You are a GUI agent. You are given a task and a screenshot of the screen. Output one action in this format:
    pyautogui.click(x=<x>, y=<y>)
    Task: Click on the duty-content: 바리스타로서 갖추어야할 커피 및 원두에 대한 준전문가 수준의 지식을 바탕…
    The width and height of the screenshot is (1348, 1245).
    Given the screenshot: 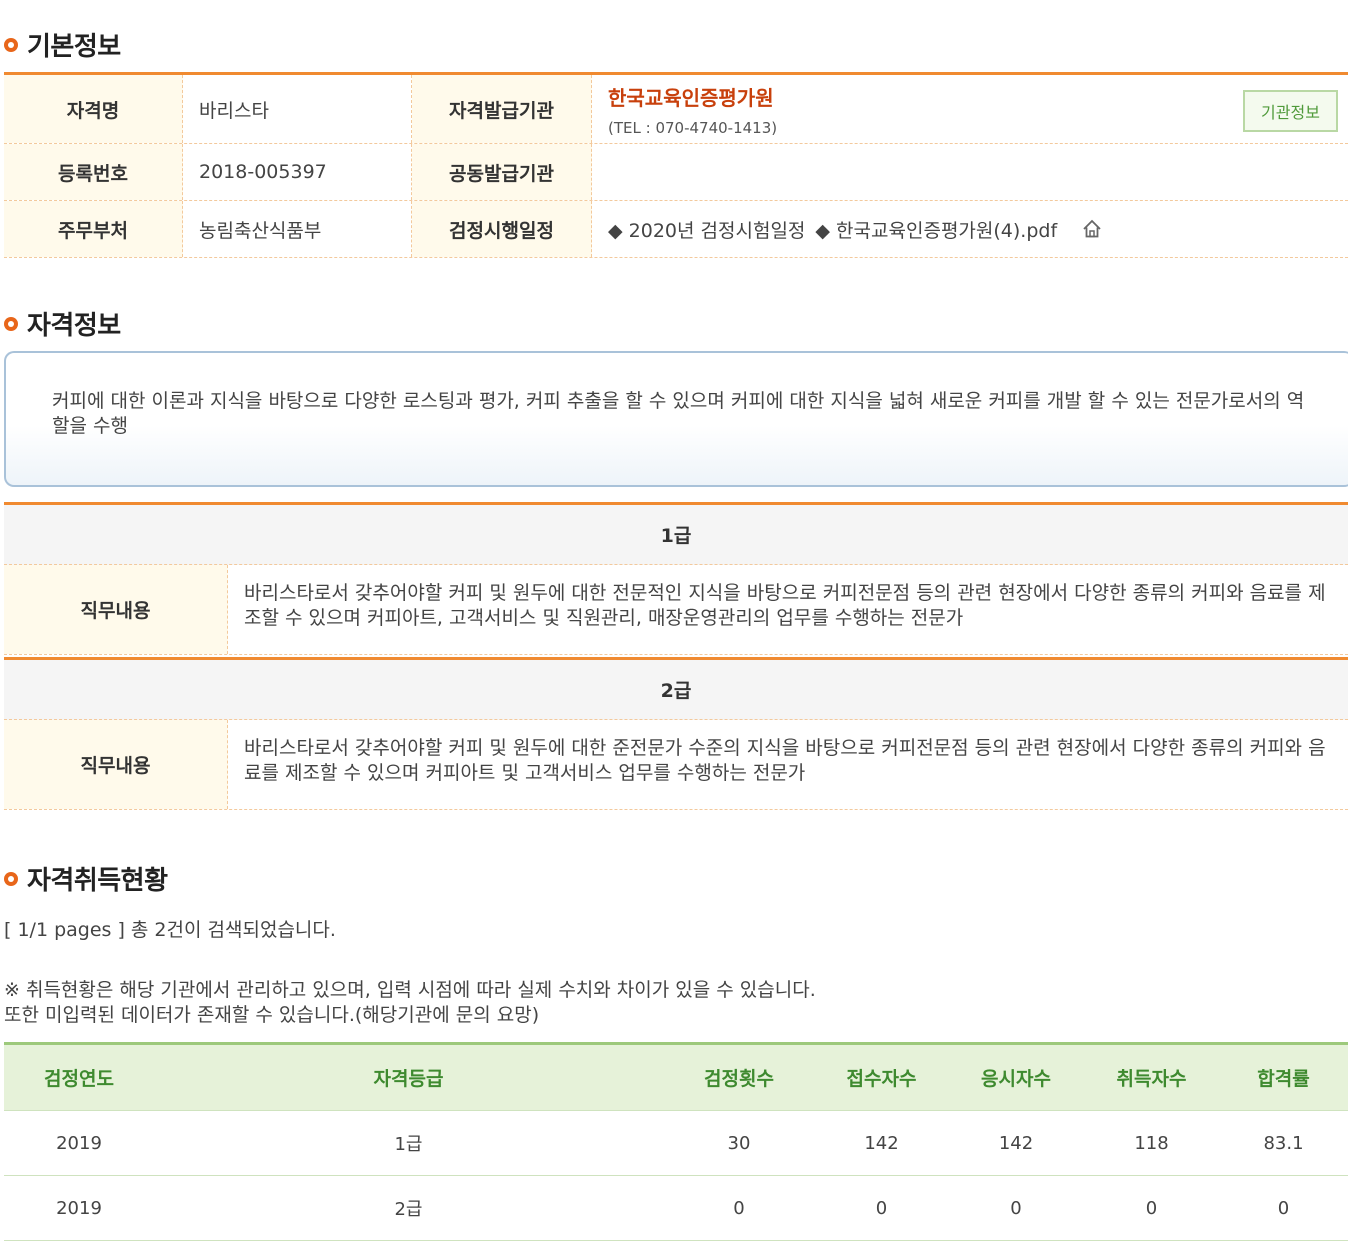 What is the action you would take?
    pyautogui.click(x=785, y=760)
    